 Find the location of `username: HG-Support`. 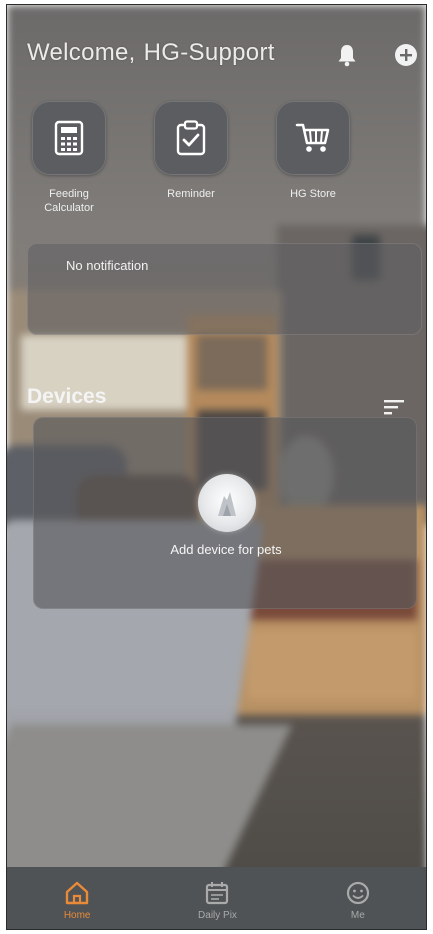

username: HG-Support is located at coordinates (209, 52).